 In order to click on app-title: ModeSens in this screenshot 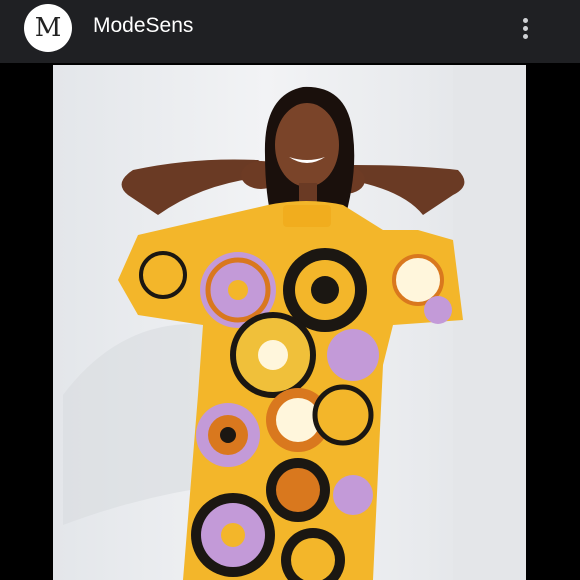, I will do `click(143, 25)`.